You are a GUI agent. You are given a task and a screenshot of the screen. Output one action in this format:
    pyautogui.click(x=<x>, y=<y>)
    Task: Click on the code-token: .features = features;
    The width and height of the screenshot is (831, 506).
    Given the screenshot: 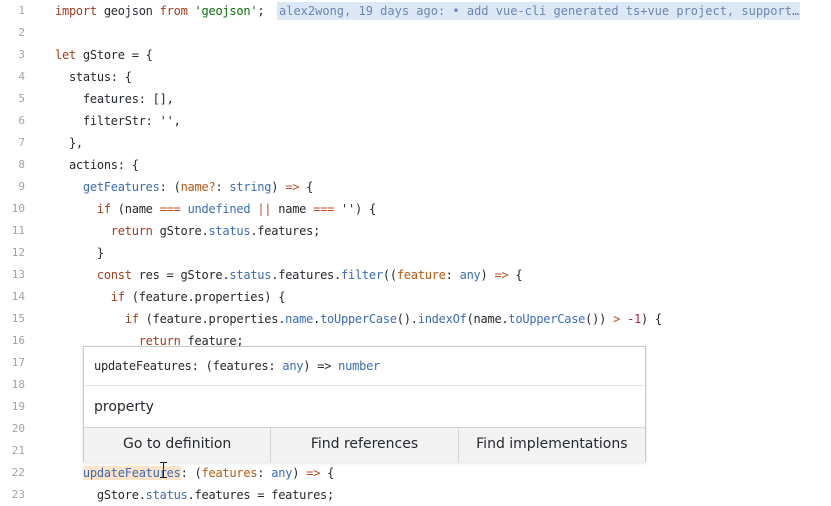 What is the action you would take?
    pyautogui.click(x=261, y=495)
    